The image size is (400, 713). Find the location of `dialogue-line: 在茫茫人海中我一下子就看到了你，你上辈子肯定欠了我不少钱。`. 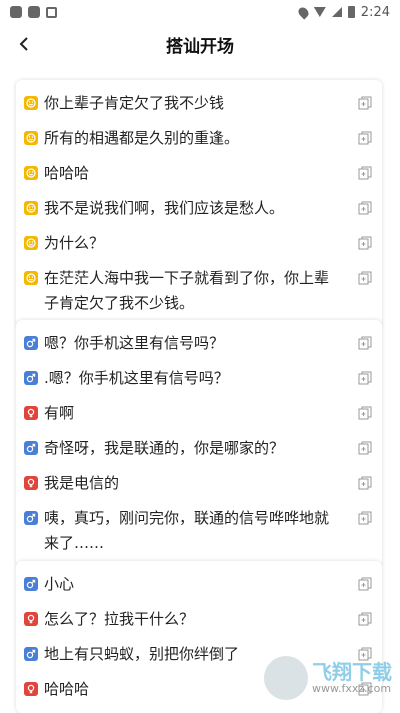

dialogue-line: 在茫茫人海中我一下子就看到了你，你上辈子肯定欠了我不少钱。 is located at coordinates (199, 291).